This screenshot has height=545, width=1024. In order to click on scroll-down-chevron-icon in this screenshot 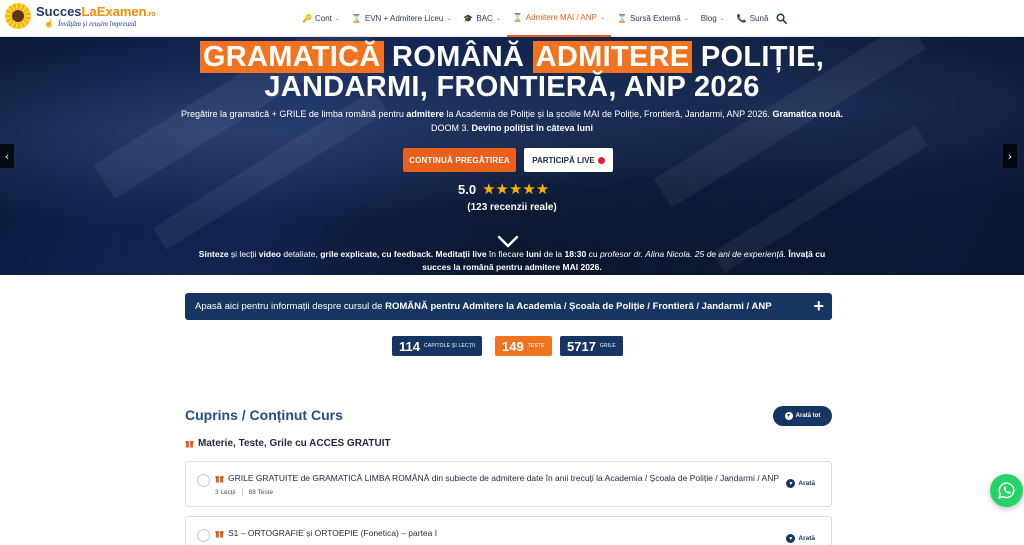, I will do `click(508, 242)`.